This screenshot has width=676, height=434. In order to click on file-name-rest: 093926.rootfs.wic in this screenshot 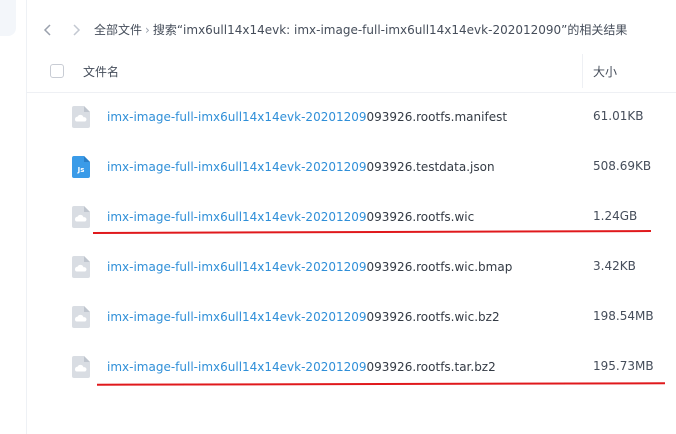, I will do `click(421, 217)`.